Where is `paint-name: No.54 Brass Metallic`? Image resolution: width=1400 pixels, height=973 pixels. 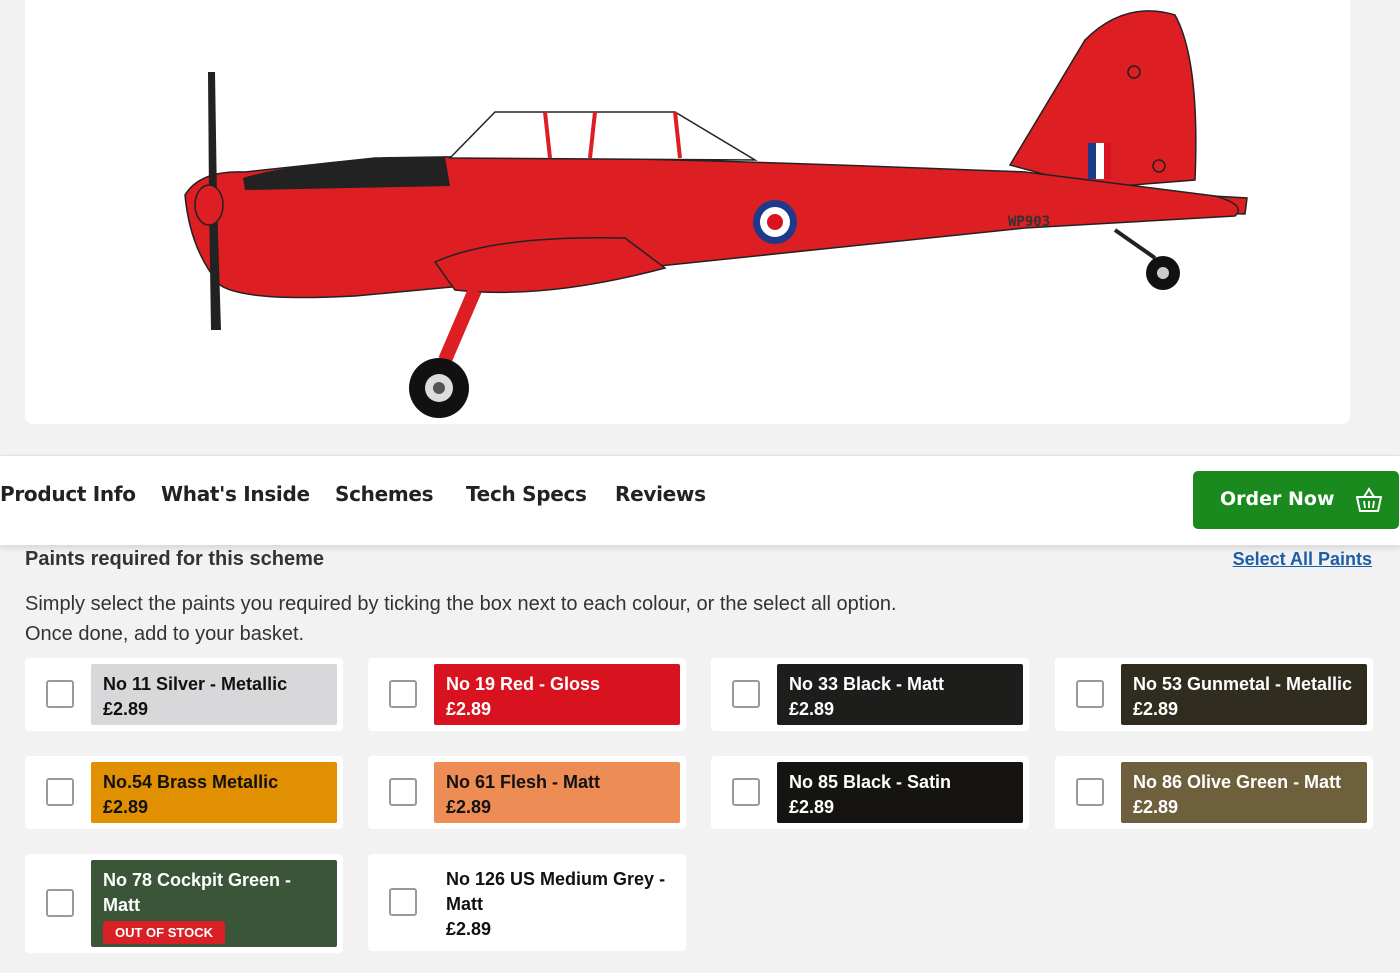 paint-name: No.54 Brass Metallic is located at coordinates (191, 782).